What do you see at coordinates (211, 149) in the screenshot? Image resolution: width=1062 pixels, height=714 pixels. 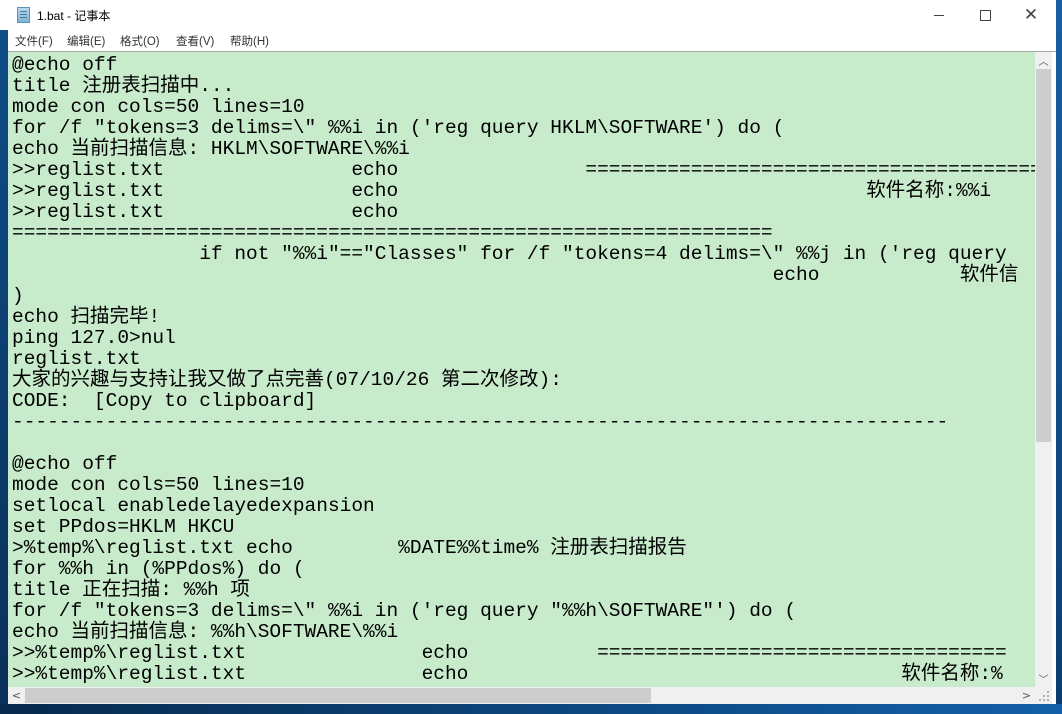 I see `editor-line: echo 当前扫描信息: HKLM\SOFTWARE\%%i` at bounding box center [211, 149].